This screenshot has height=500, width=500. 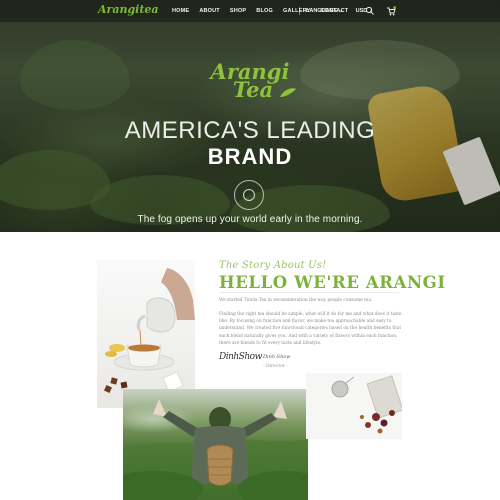 I want to click on story-title: HELLO WE'RE ARANGI, so click(x=332, y=282).